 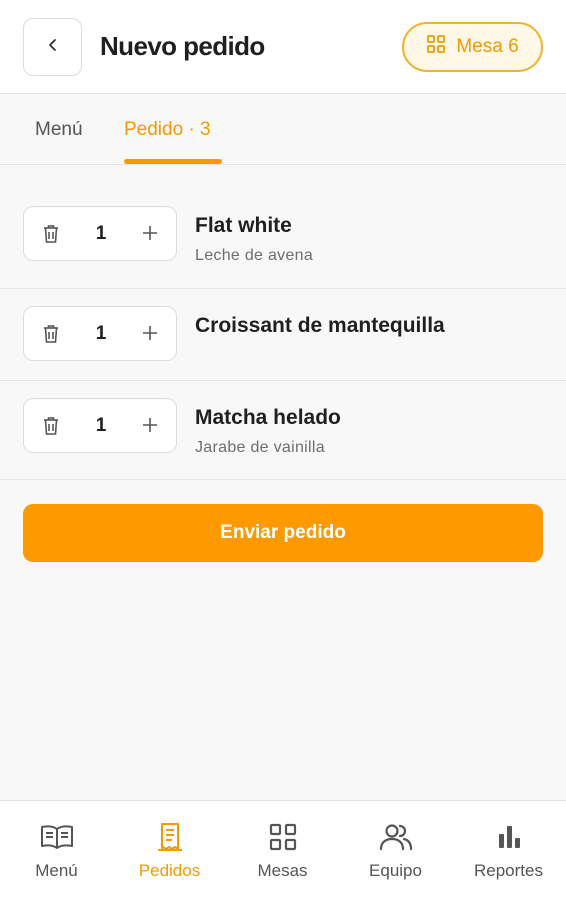 What do you see at coordinates (395, 870) in the screenshot?
I see `nav-label: Equipo` at bounding box center [395, 870].